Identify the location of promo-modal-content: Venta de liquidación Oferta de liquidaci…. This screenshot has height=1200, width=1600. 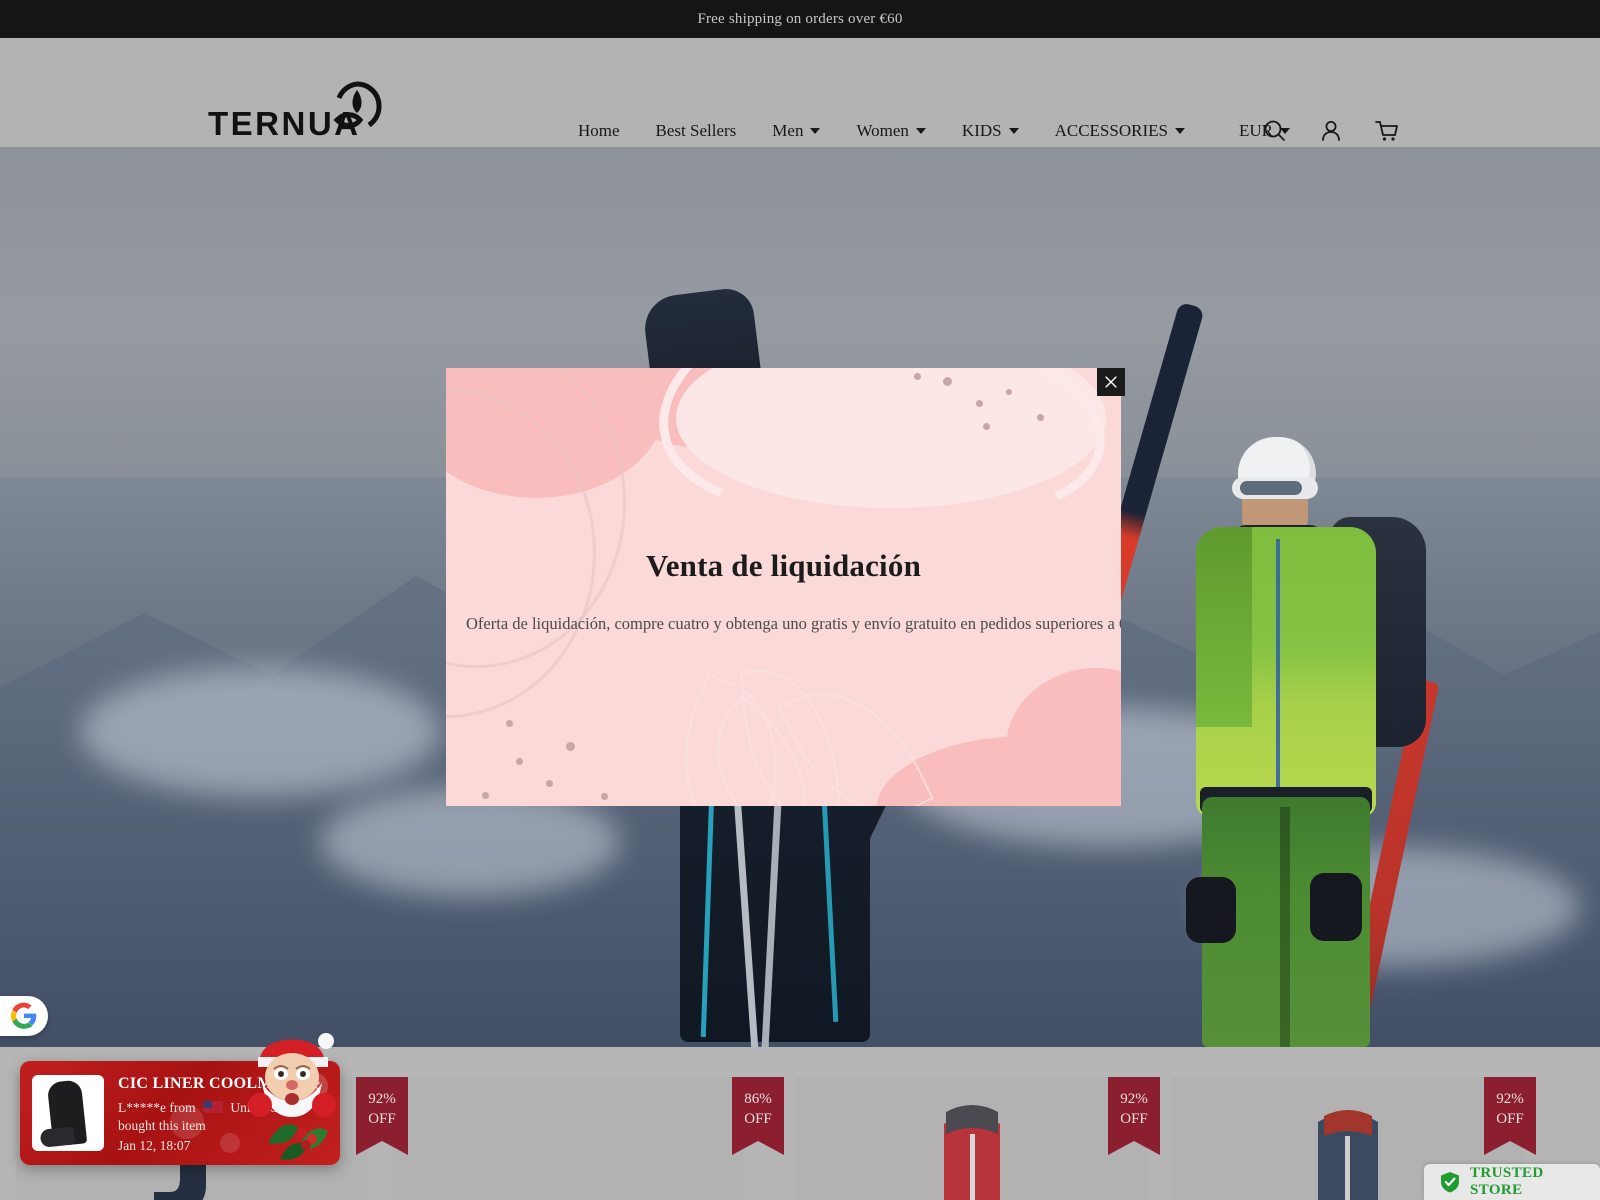
(783, 591).